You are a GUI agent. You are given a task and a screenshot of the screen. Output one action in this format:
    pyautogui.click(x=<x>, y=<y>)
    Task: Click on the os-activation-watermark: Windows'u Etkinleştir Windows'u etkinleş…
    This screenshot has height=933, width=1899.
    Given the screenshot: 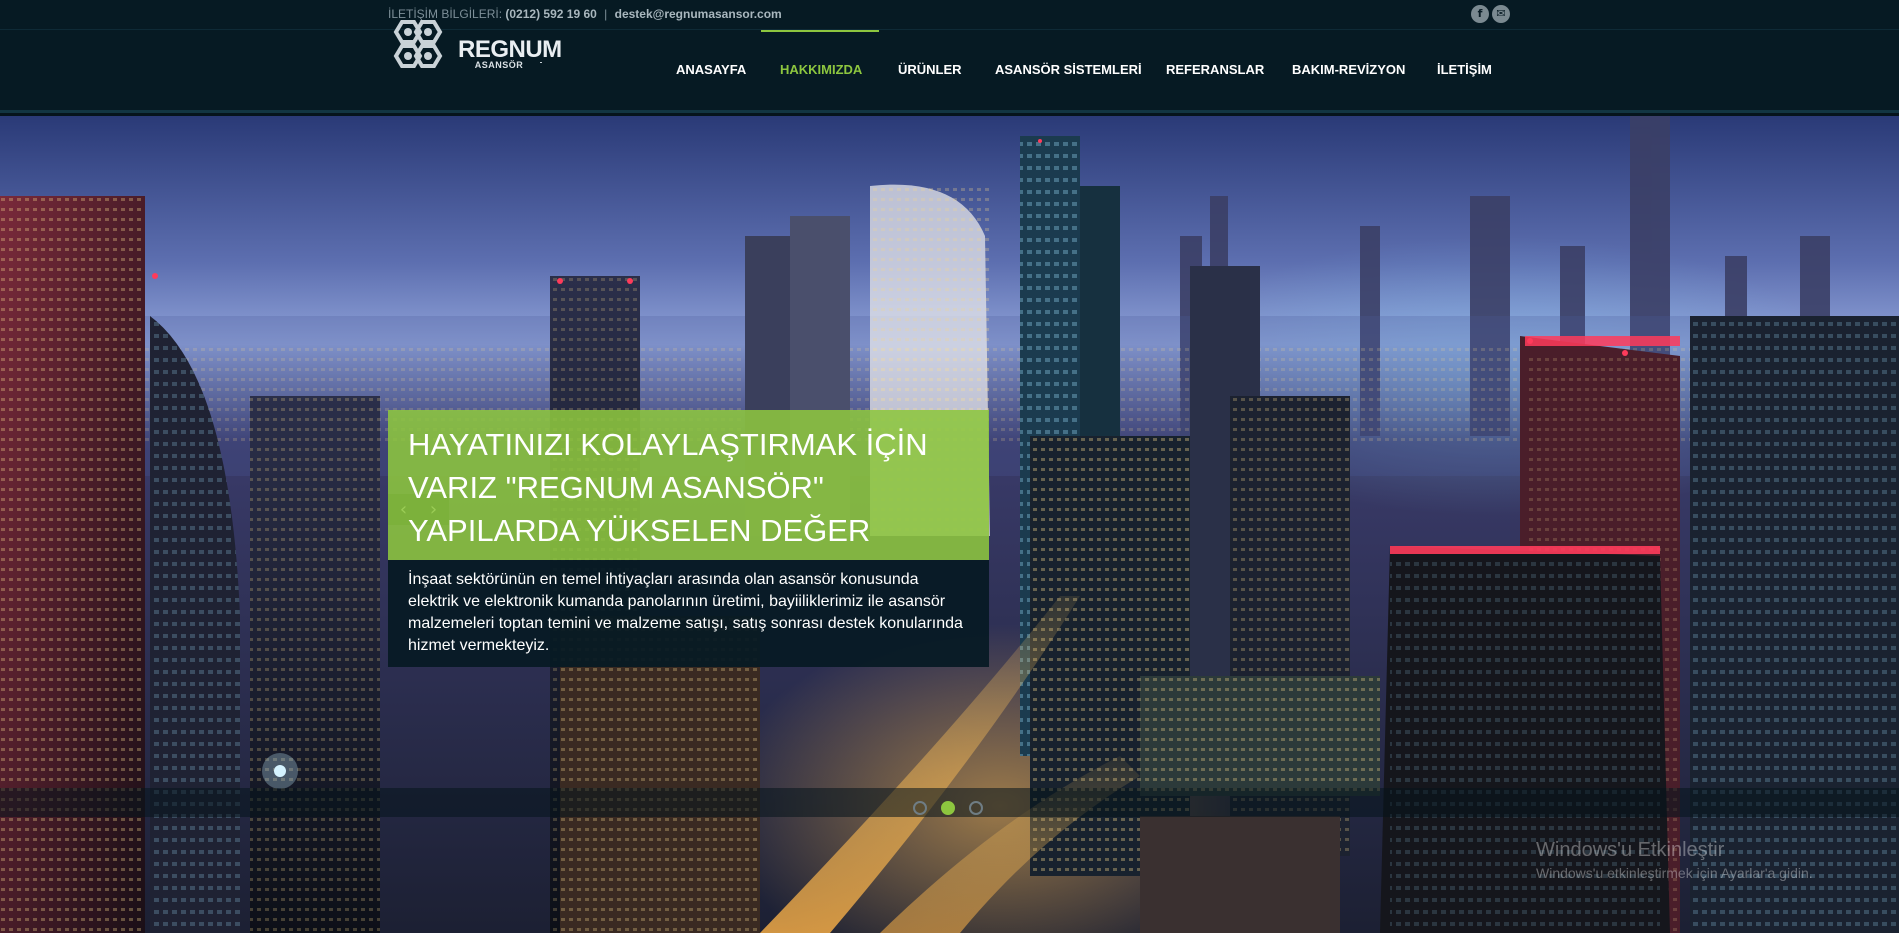 What is the action you would take?
    pyautogui.click(x=1674, y=860)
    